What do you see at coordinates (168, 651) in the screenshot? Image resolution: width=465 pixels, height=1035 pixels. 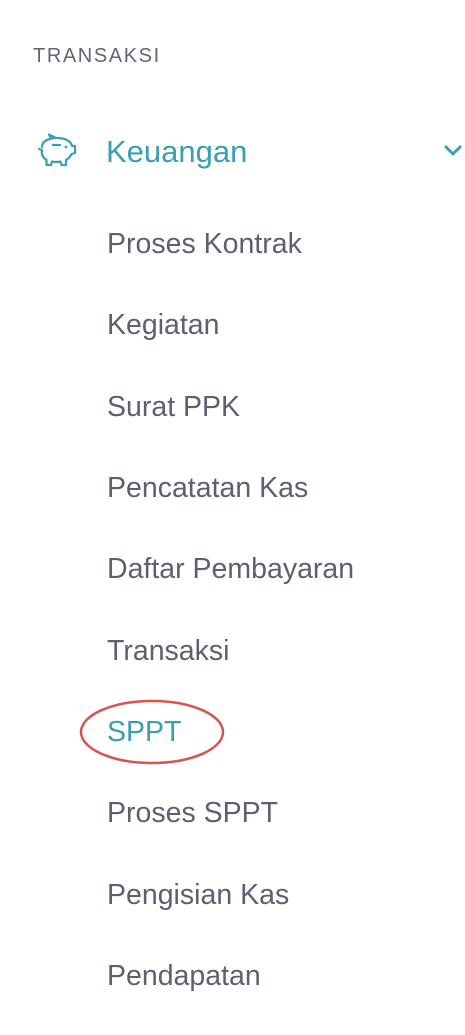 I see `submenu-item-transaksi: Transaksi` at bounding box center [168, 651].